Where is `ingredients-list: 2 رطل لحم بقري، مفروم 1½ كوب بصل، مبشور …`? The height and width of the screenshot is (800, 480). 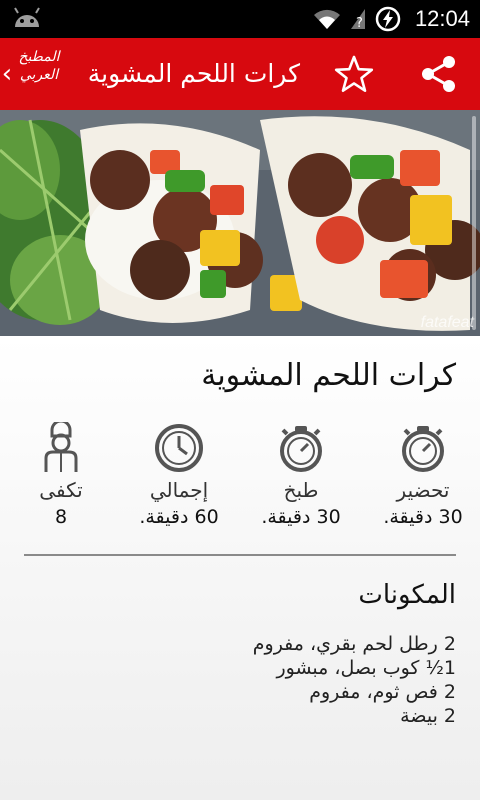
ingredients-list: 2 رطل لحم بقري، مفروم 1½ كوب بصل، مبشور … is located at coordinates (246, 680).